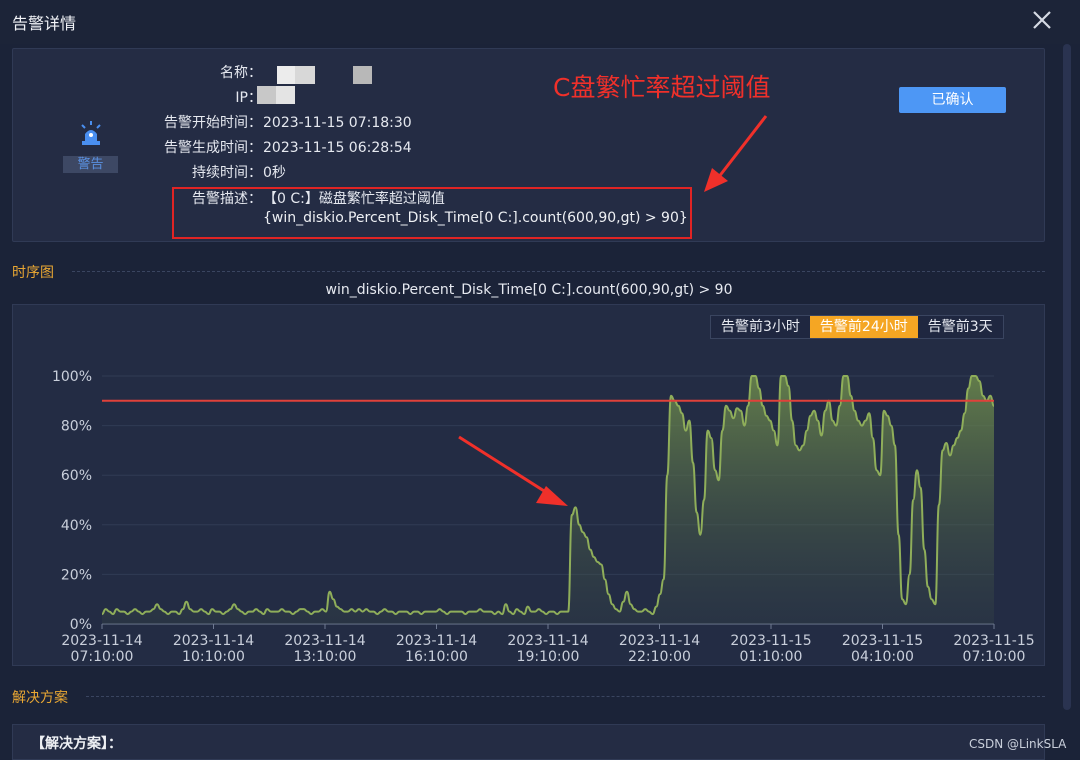 The width and height of the screenshot is (1080, 760). What do you see at coordinates (659, 657) in the screenshot?
I see `x-tick-label-time: 22:10:00` at bounding box center [659, 657].